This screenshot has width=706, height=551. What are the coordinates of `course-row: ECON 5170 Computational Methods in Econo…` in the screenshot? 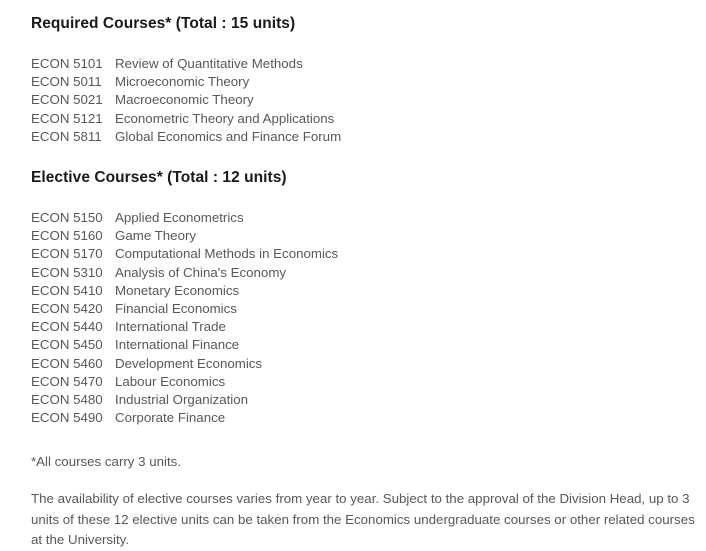 It's located at (364, 254).